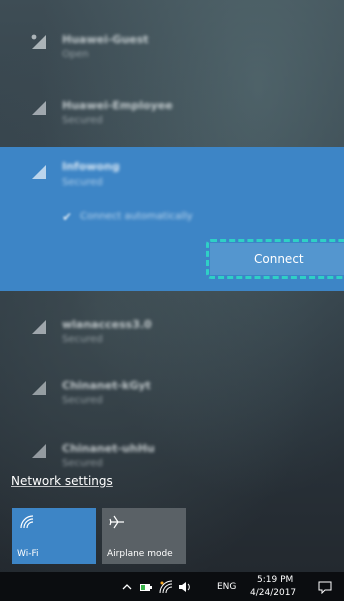  What do you see at coordinates (185, 587) in the screenshot?
I see `volume-icon` at bounding box center [185, 587].